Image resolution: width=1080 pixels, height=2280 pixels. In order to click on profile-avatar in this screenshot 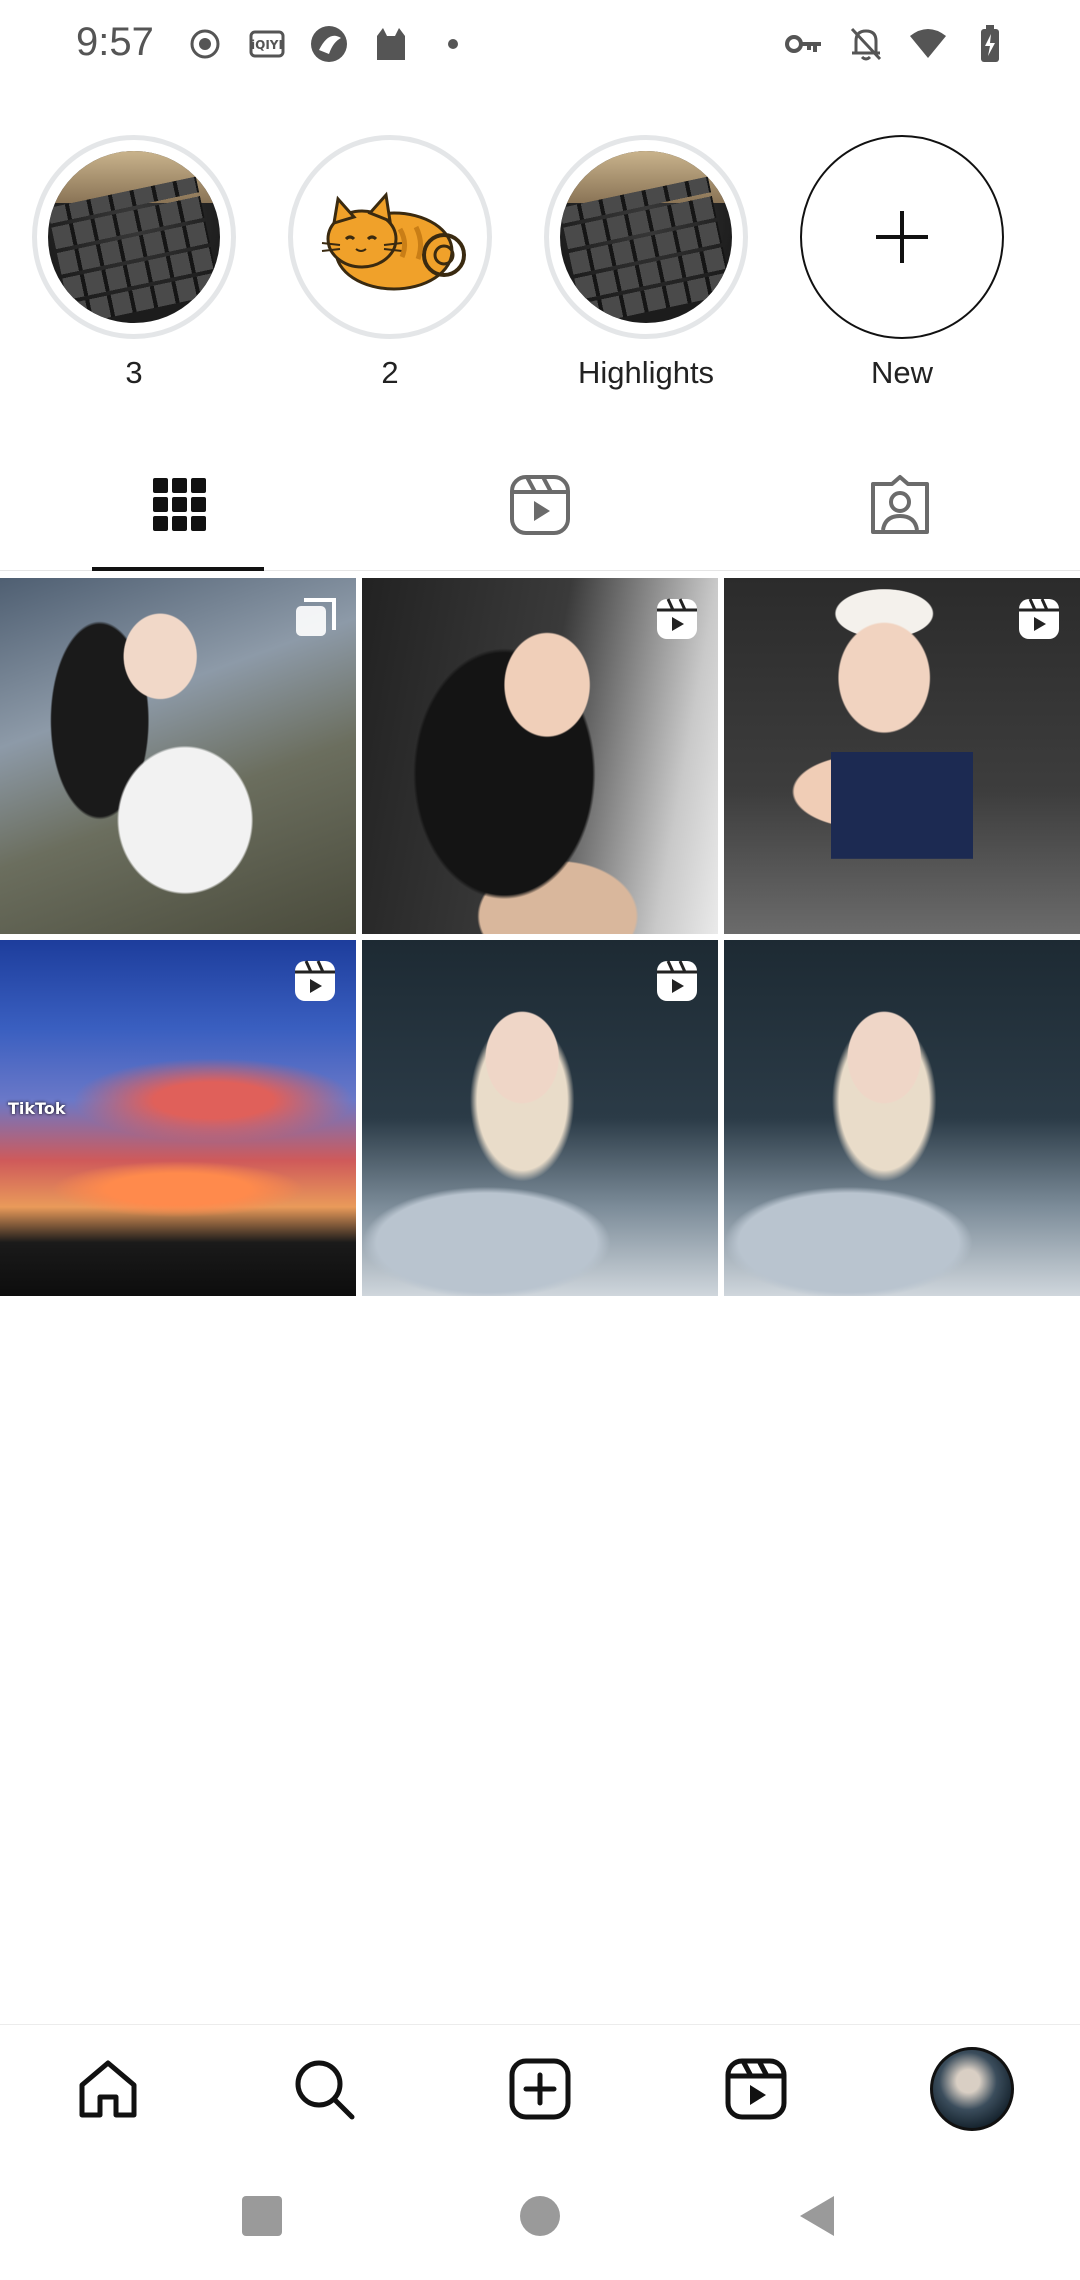, I will do `click(972, 2089)`.